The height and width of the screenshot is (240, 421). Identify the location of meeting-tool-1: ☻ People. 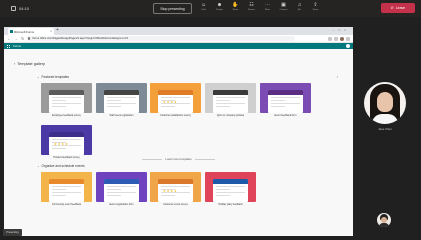
(219, 8).